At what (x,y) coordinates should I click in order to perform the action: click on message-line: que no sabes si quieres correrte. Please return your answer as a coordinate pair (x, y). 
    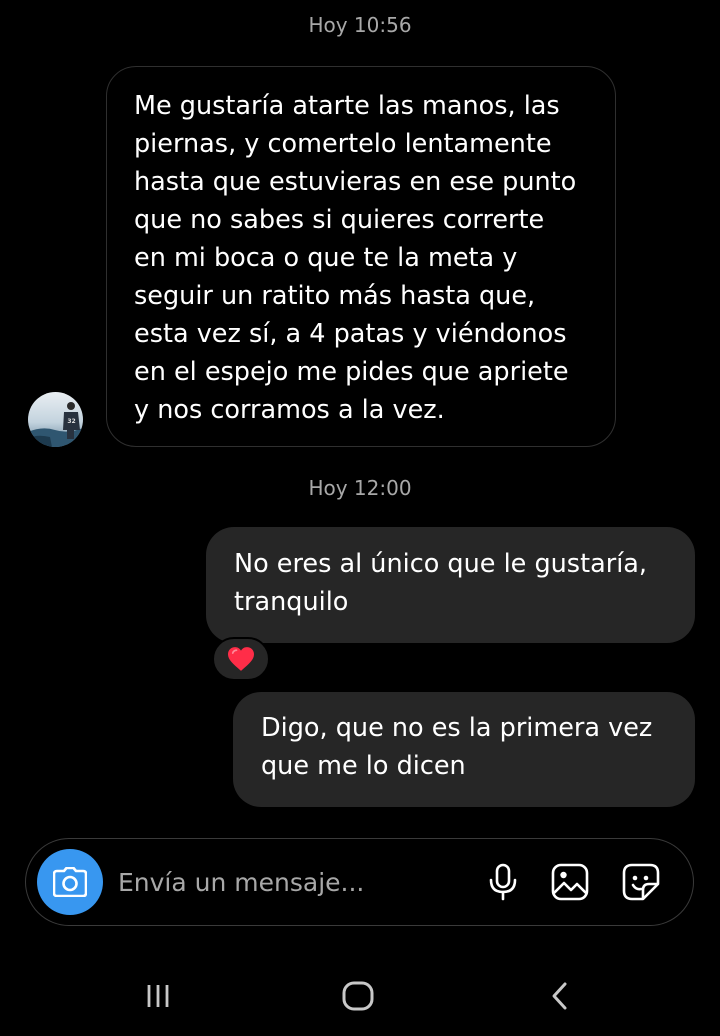
    Looking at the image, I should click on (339, 220).